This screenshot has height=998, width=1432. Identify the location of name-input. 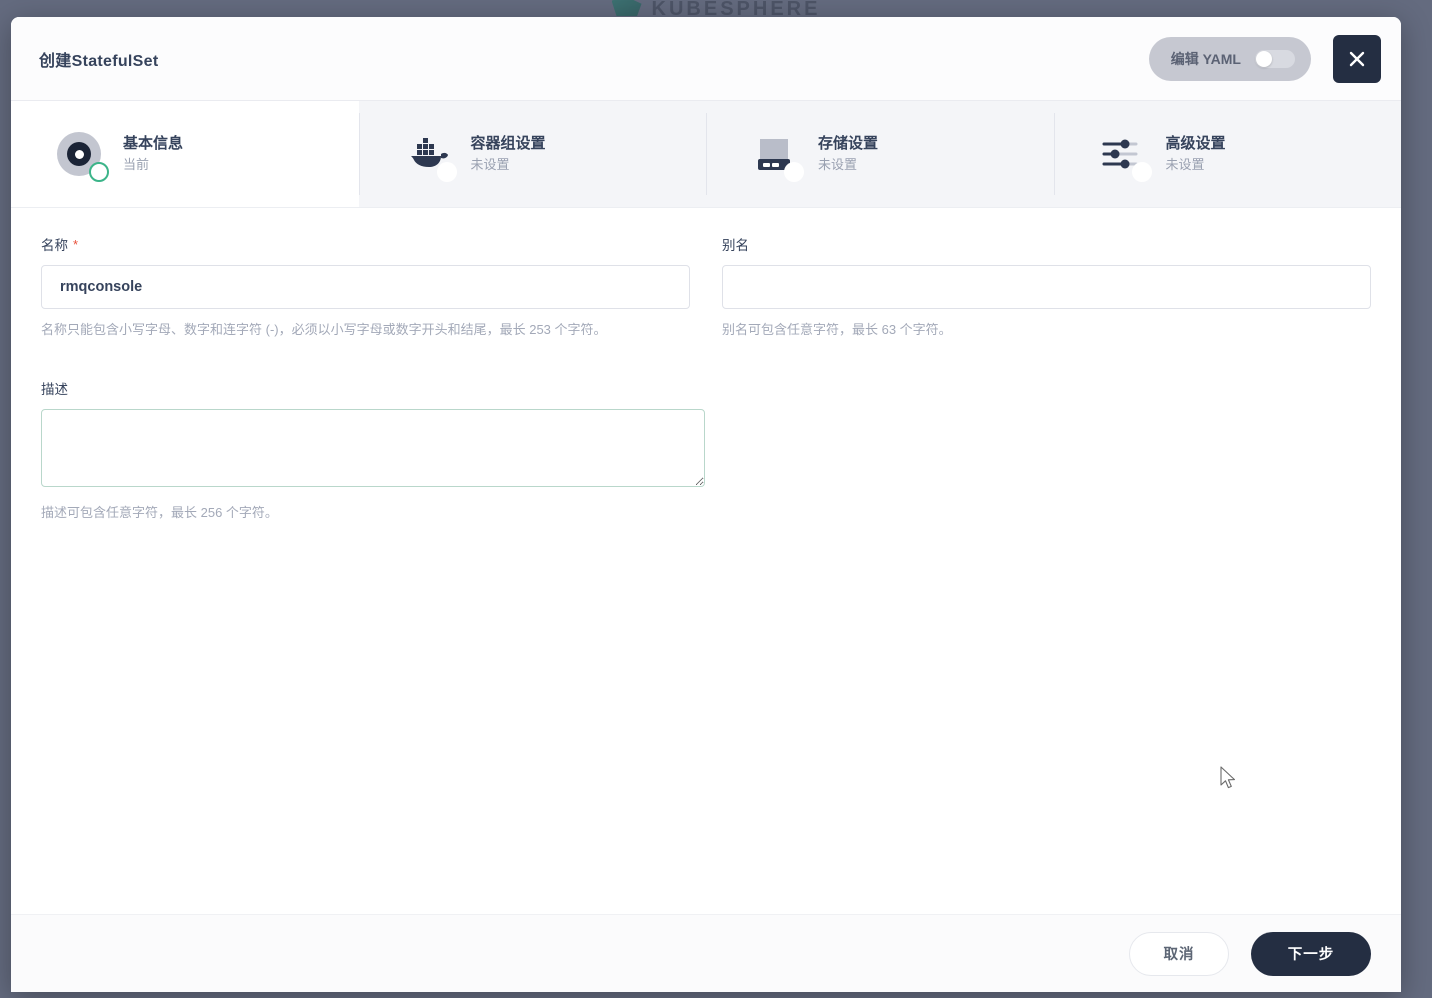
(365, 287).